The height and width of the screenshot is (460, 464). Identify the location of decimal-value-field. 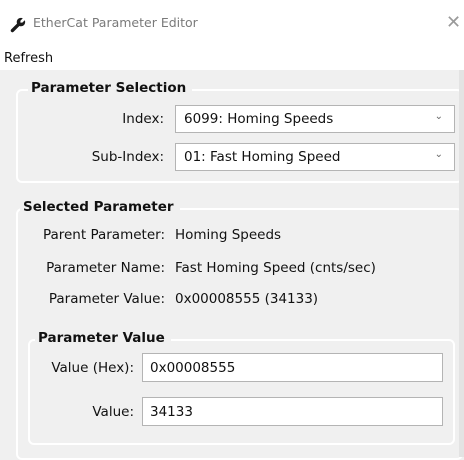
(292, 411).